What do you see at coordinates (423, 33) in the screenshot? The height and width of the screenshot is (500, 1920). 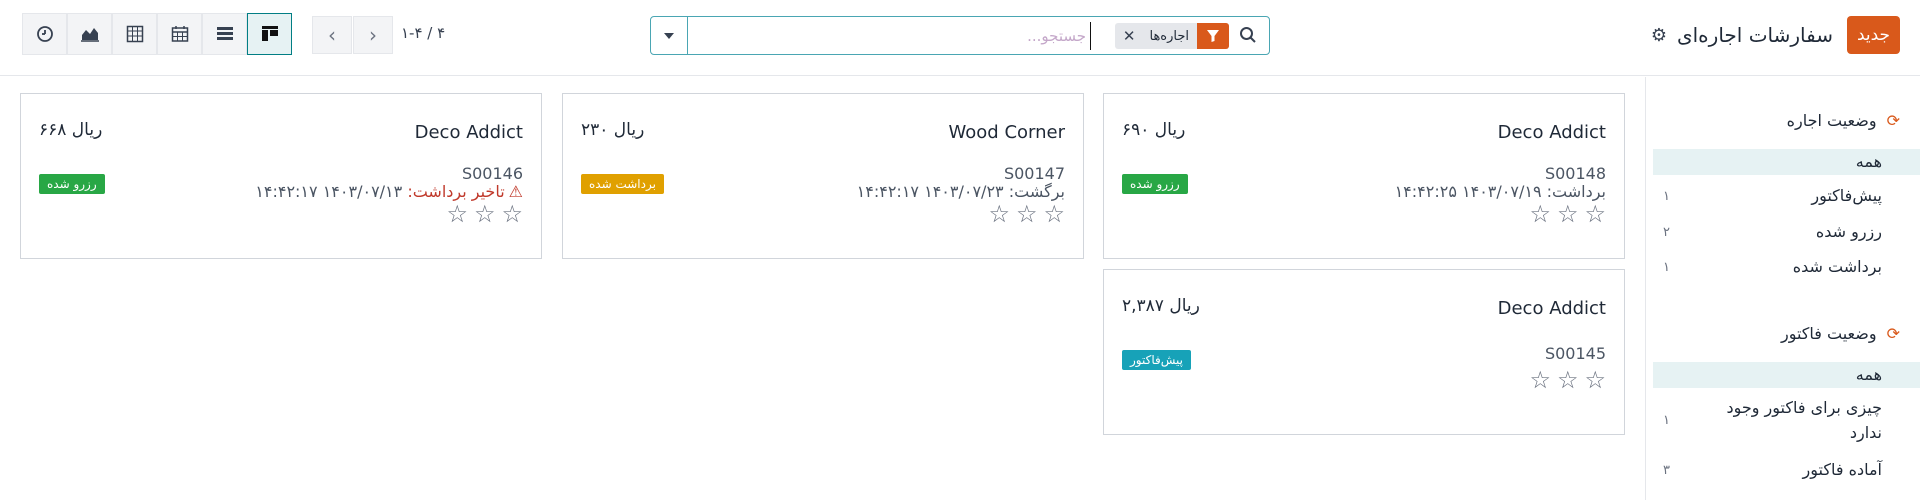 I see `pager-value: ۱-۴ / ۴` at bounding box center [423, 33].